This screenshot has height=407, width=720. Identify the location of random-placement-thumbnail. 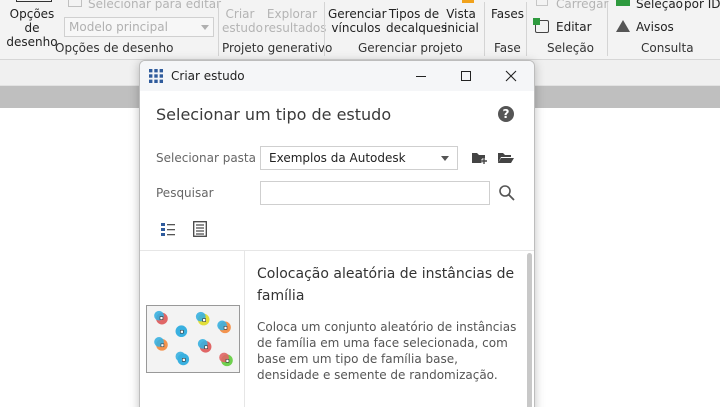
(193, 339).